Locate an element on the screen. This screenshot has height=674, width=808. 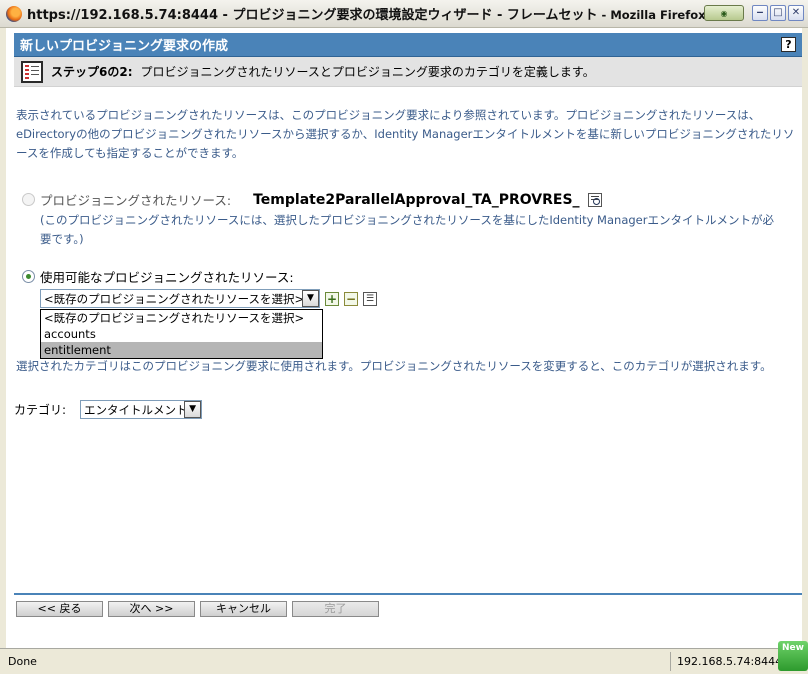
cancel-button: キャンセル is located at coordinates (243, 609).